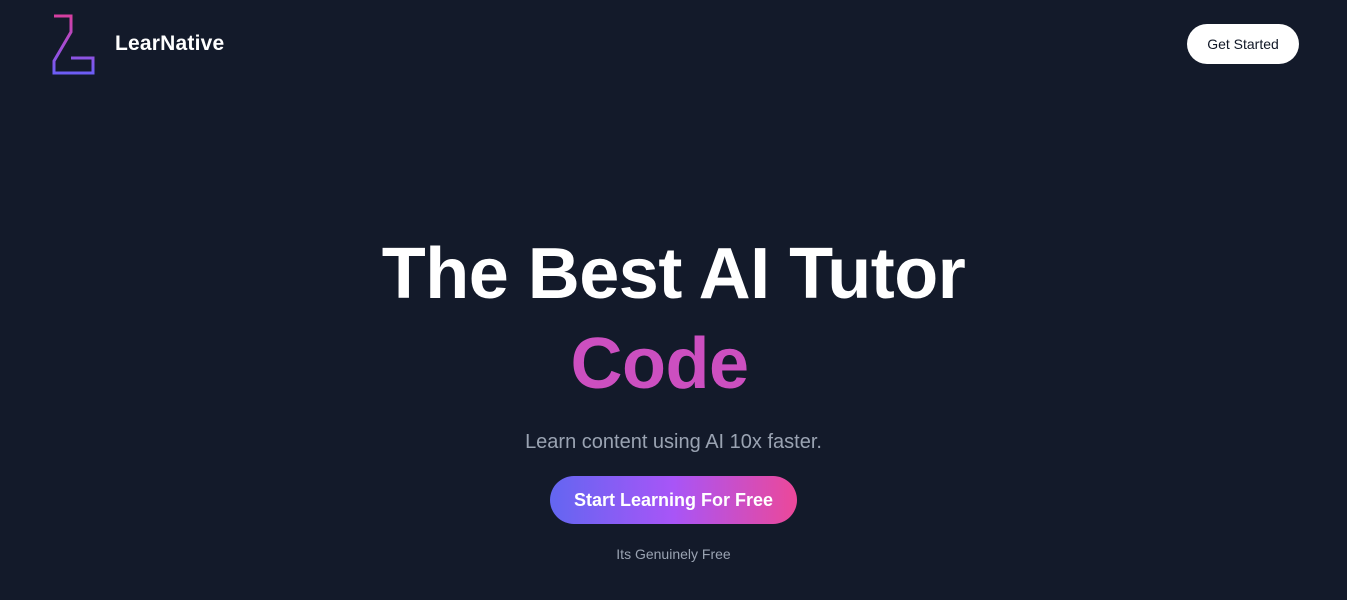  What do you see at coordinates (673, 274) in the screenshot?
I see `headline-text: The Best AI Tutor` at bounding box center [673, 274].